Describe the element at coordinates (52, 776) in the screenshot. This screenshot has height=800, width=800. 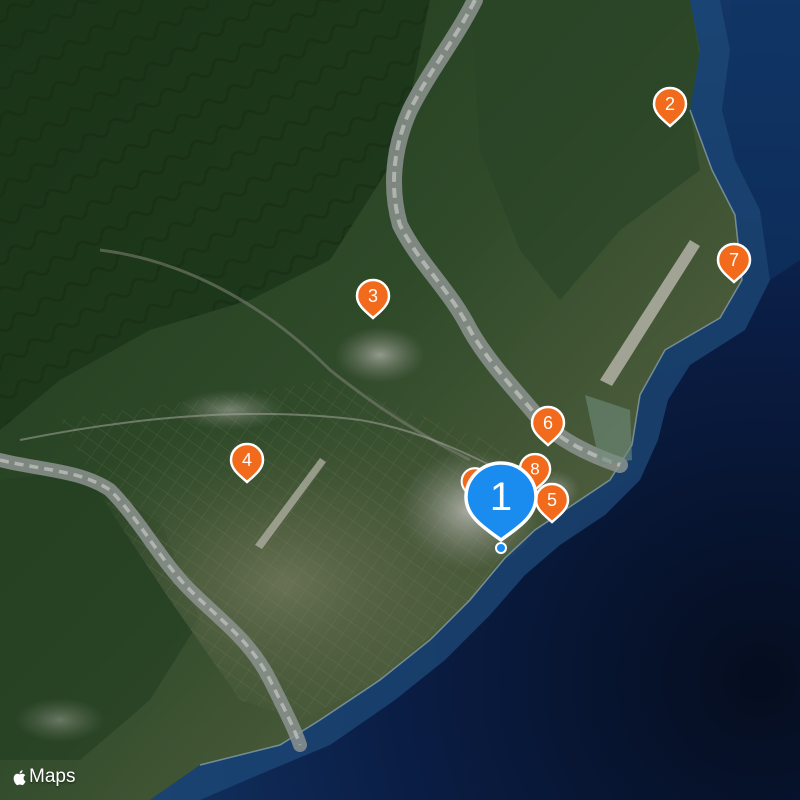
I see `attribution-text: Maps` at that location.